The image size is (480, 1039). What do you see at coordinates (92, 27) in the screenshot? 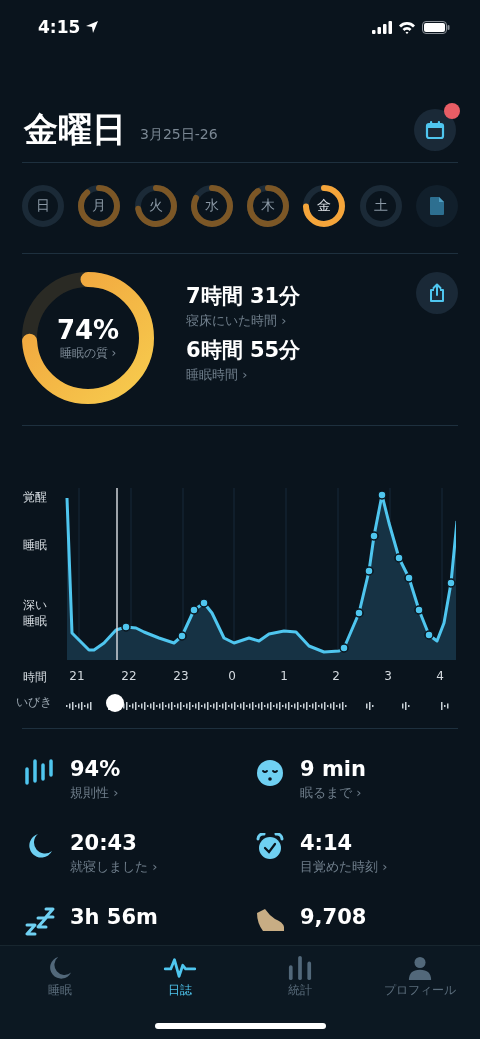
I see `location-arrow-icon` at bounding box center [92, 27].